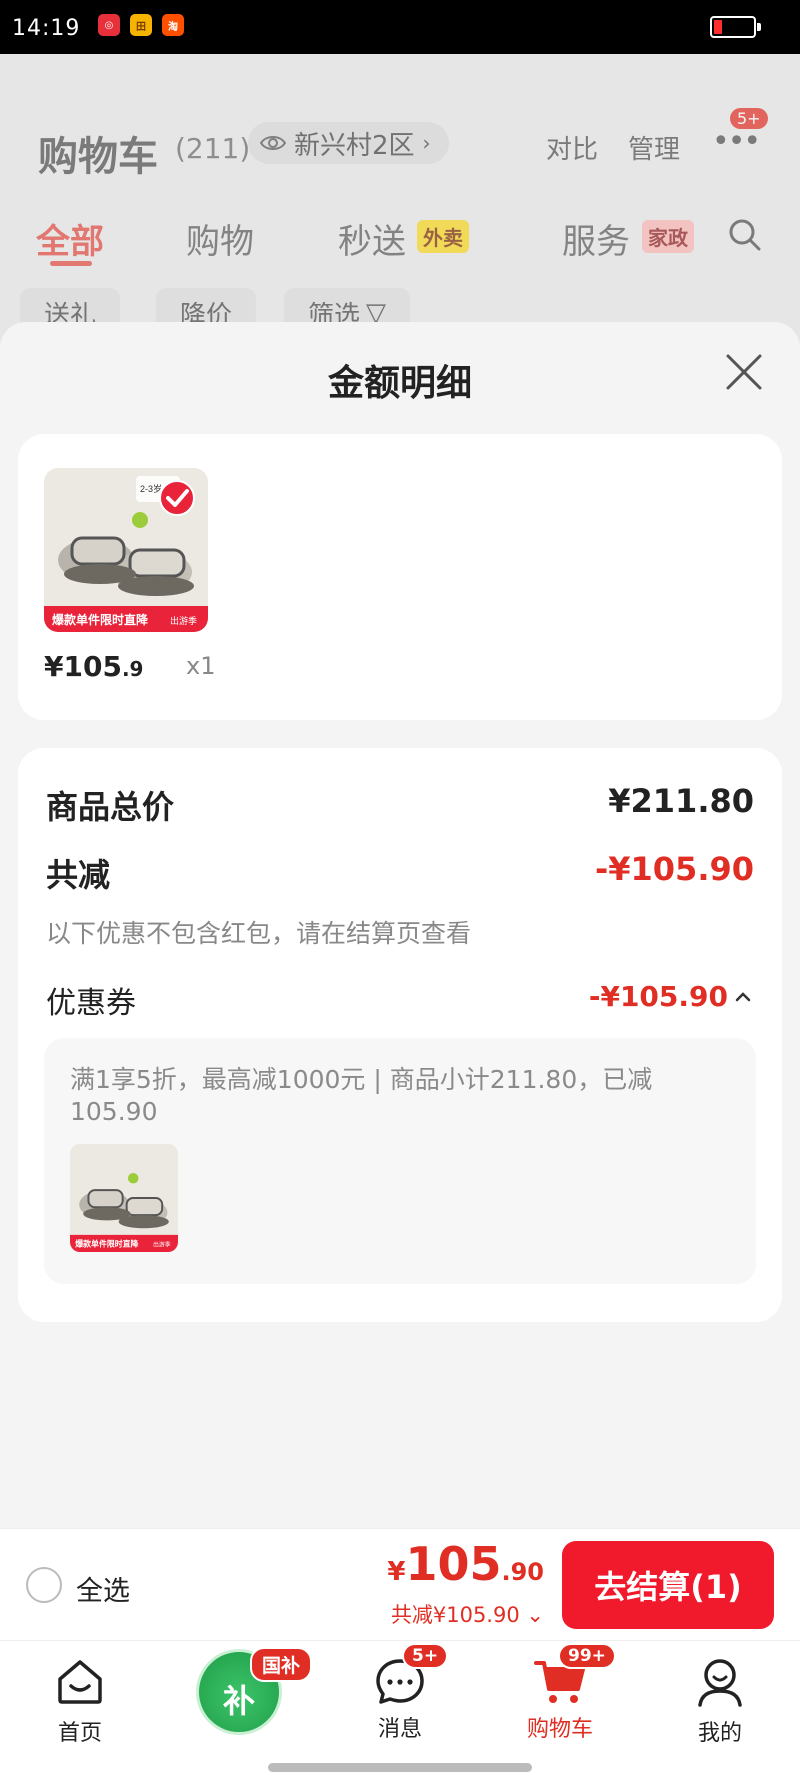 This screenshot has width=800, height=1786. What do you see at coordinates (410, 1676) in the screenshot?
I see `message-icon: 5+` at bounding box center [410, 1676].